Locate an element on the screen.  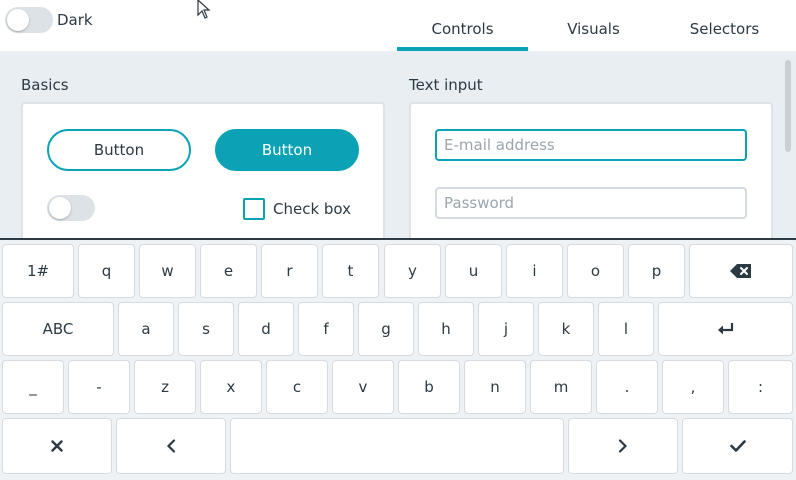
key-comma: , is located at coordinates (693, 387).